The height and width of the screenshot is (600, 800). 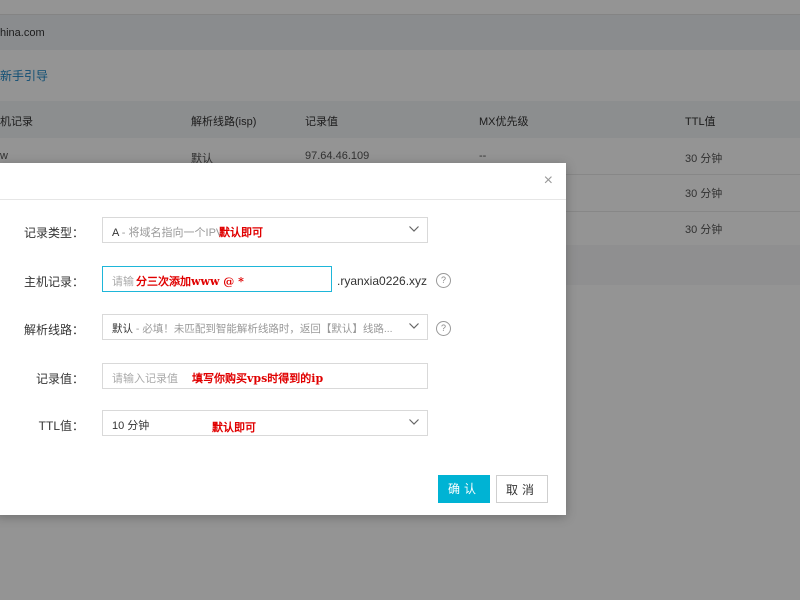 What do you see at coordinates (53, 282) in the screenshot?
I see `host-label: 主机记录：` at bounding box center [53, 282].